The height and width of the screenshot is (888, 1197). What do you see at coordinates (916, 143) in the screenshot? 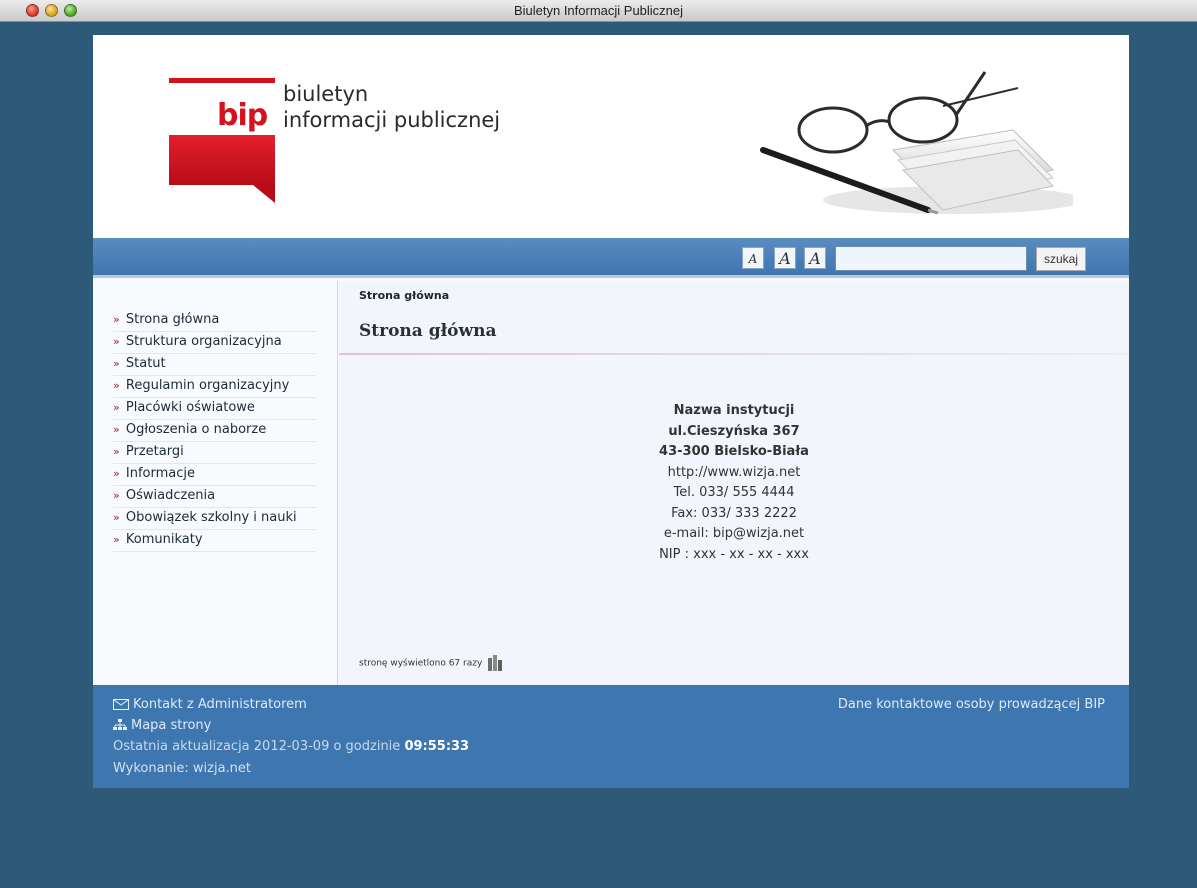
I see `glasses-books-image` at bounding box center [916, 143].